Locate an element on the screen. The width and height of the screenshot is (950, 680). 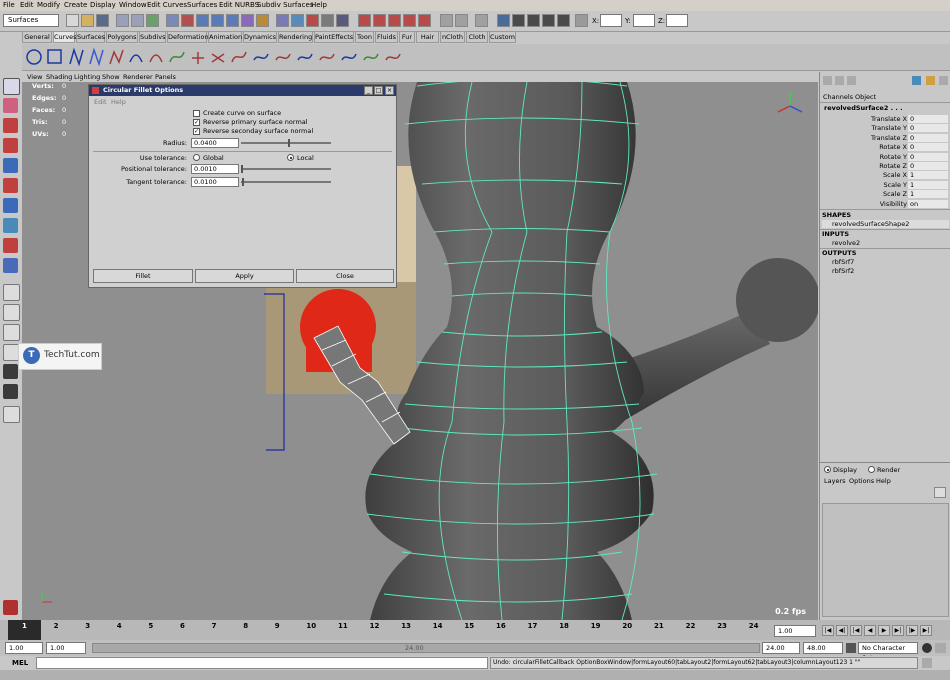
step-back-frame-button: ◀| is located at coordinates (842, 630).